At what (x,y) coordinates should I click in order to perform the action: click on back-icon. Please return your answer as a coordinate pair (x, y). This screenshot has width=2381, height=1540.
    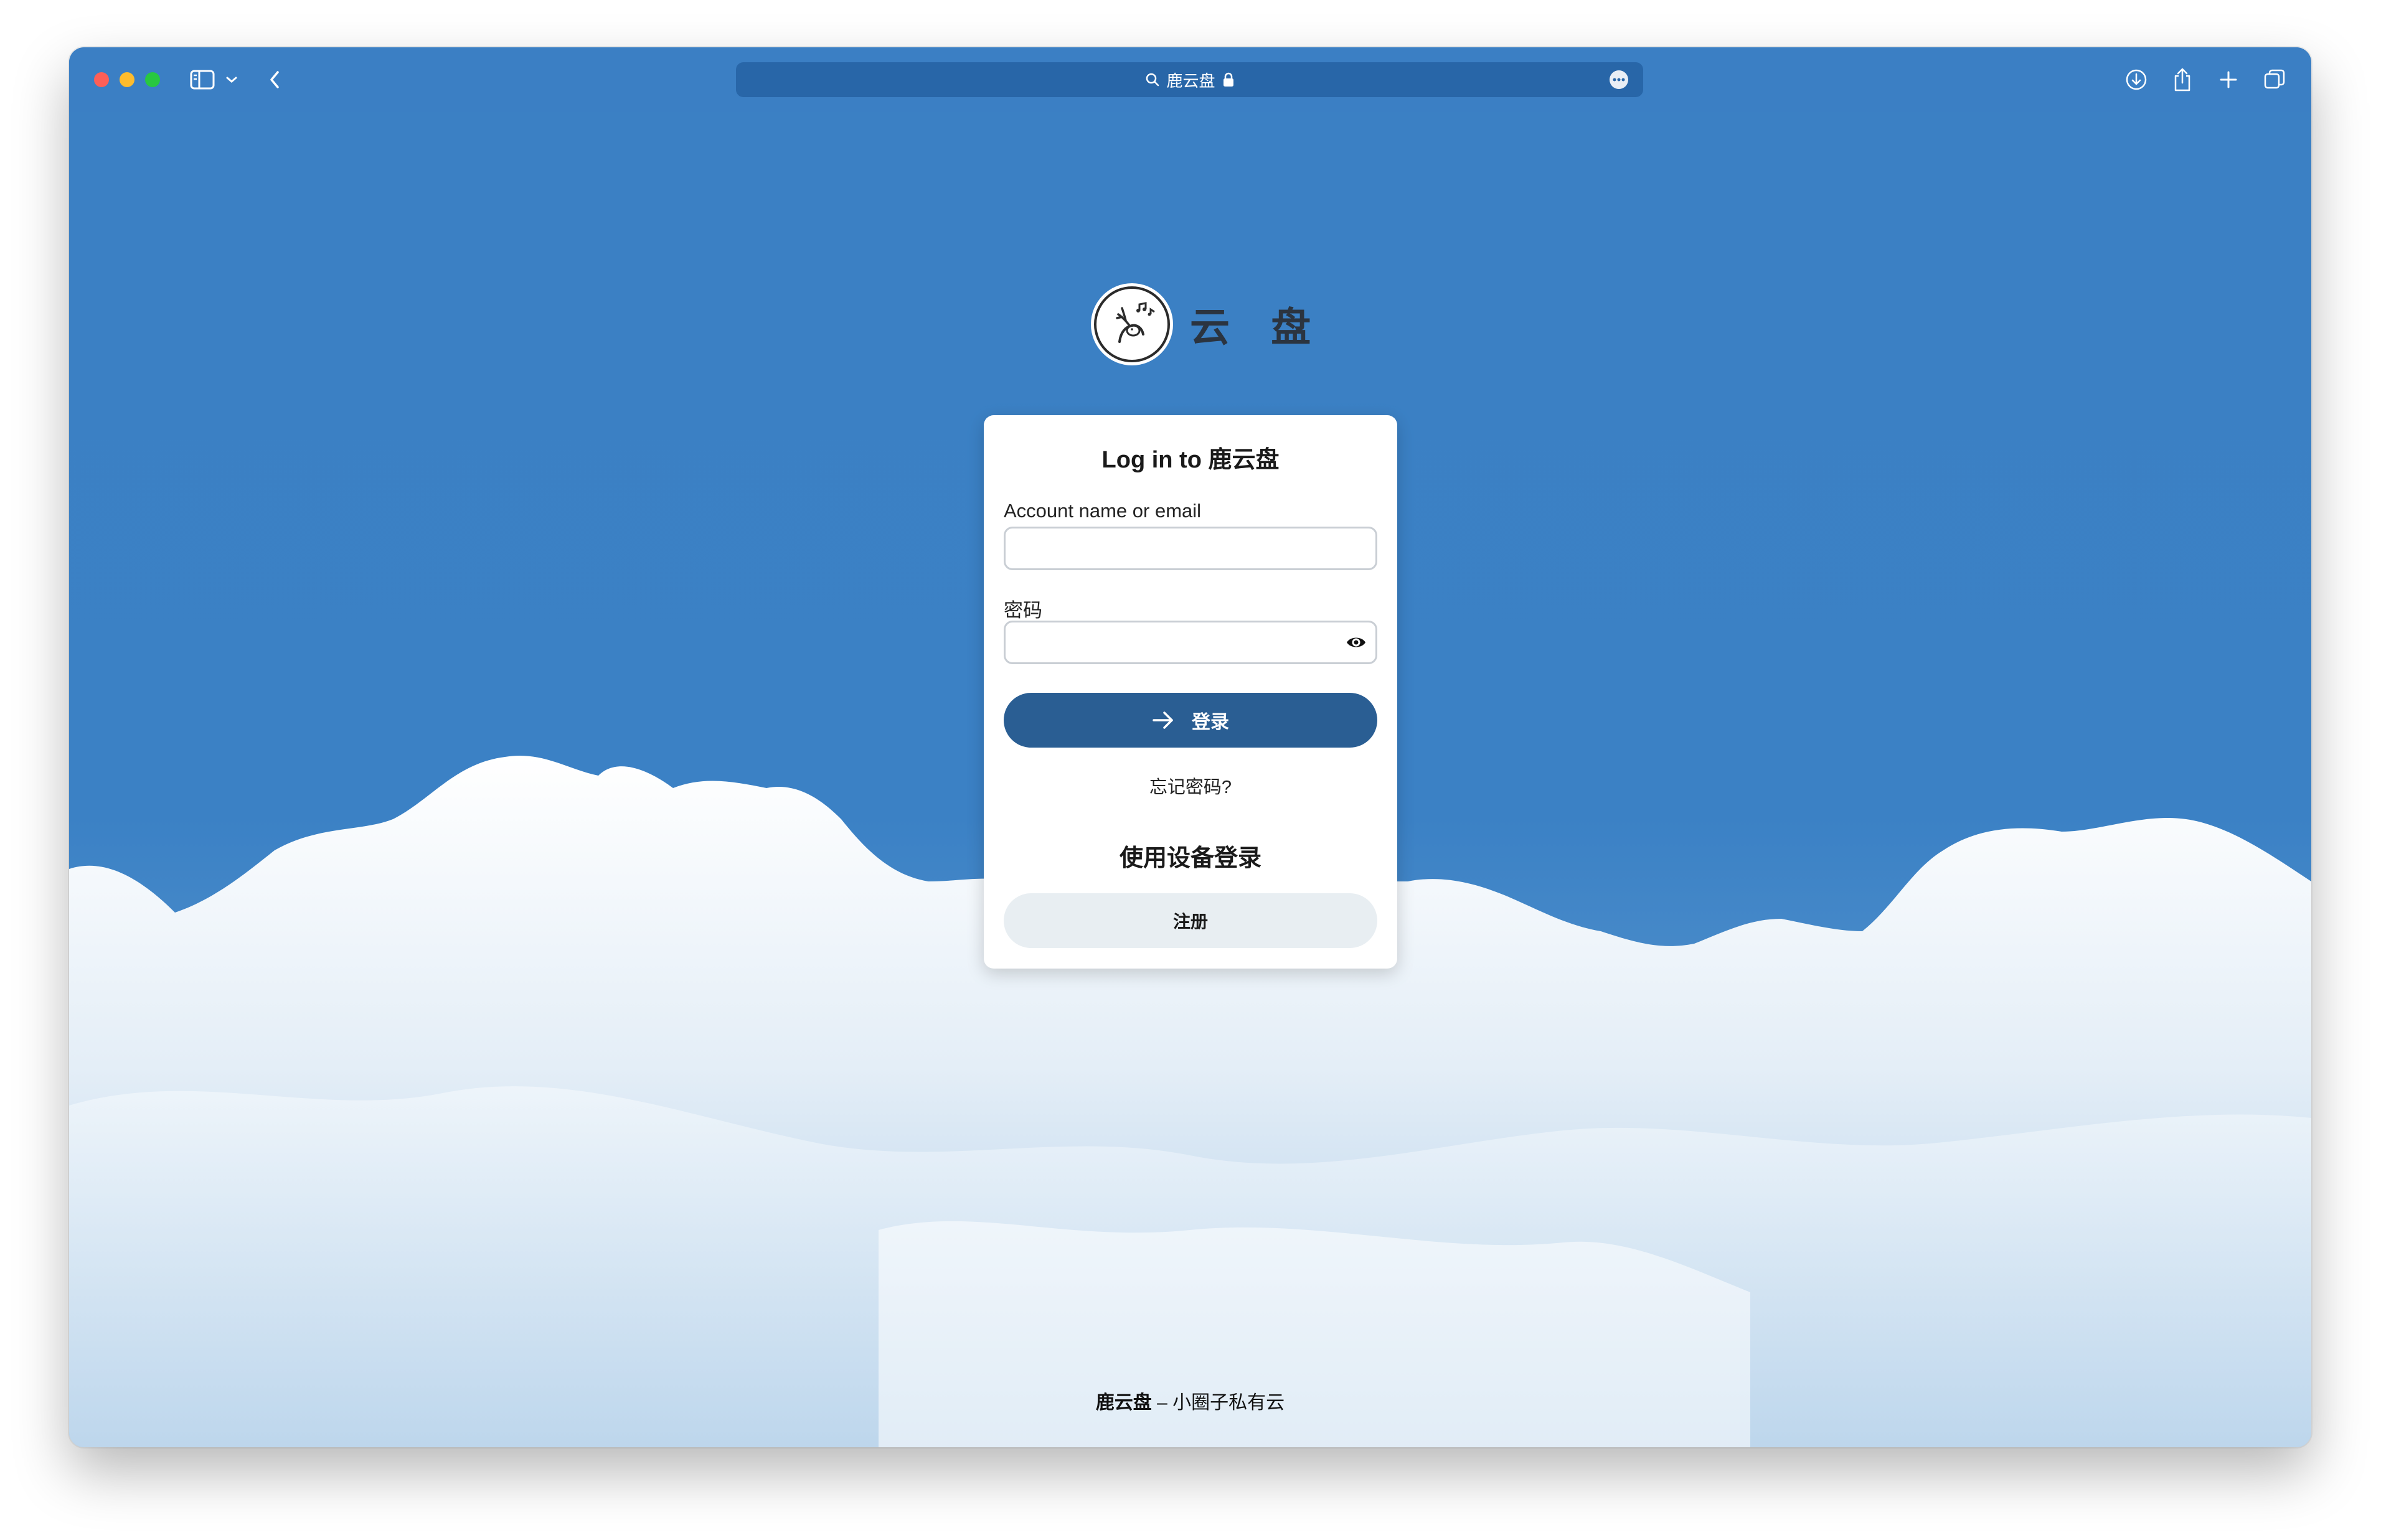
    Looking at the image, I should click on (275, 80).